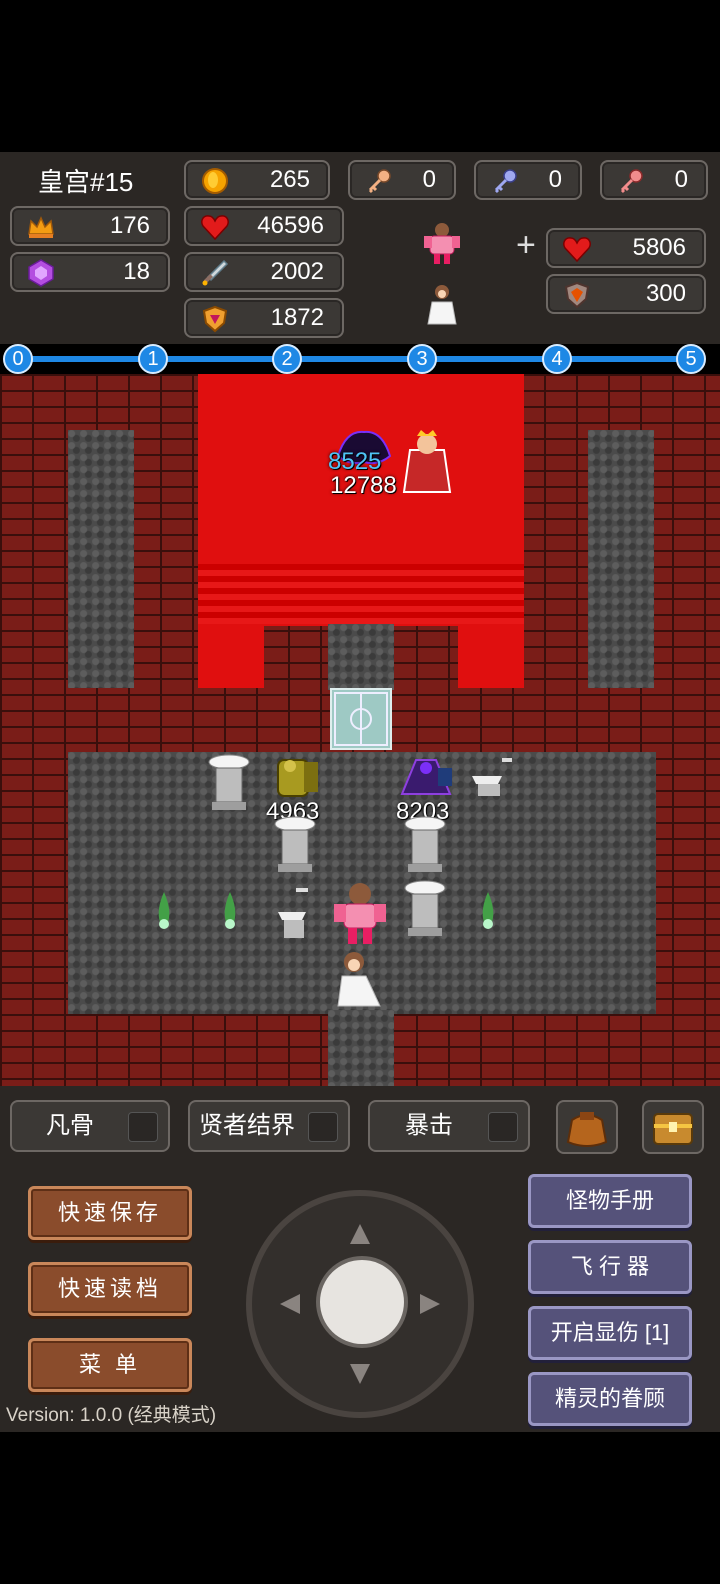 The image size is (720, 1584). I want to click on bonus-def-stat: 300, so click(626, 294).